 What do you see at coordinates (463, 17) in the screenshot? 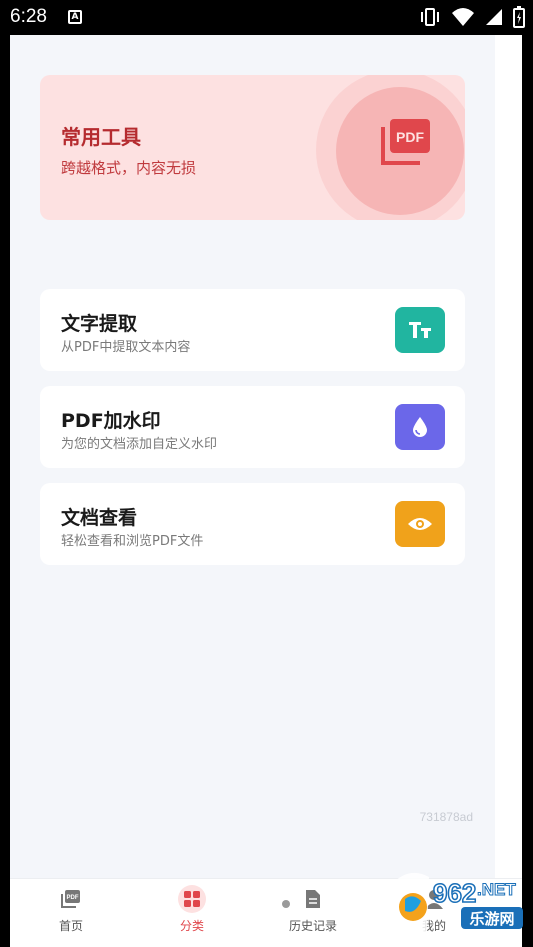
I see `wifi-icon` at bounding box center [463, 17].